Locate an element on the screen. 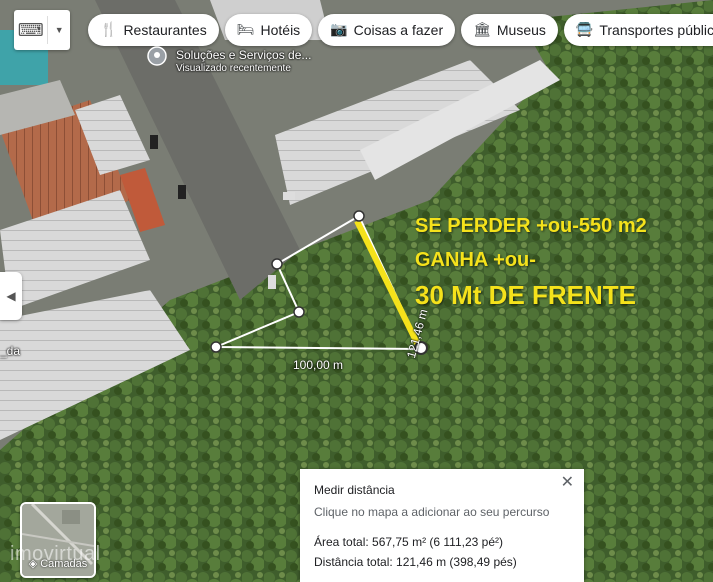 This screenshot has width=713, height=582. fork-knife-icon: 🍴 is located at coordinates (109, 30).